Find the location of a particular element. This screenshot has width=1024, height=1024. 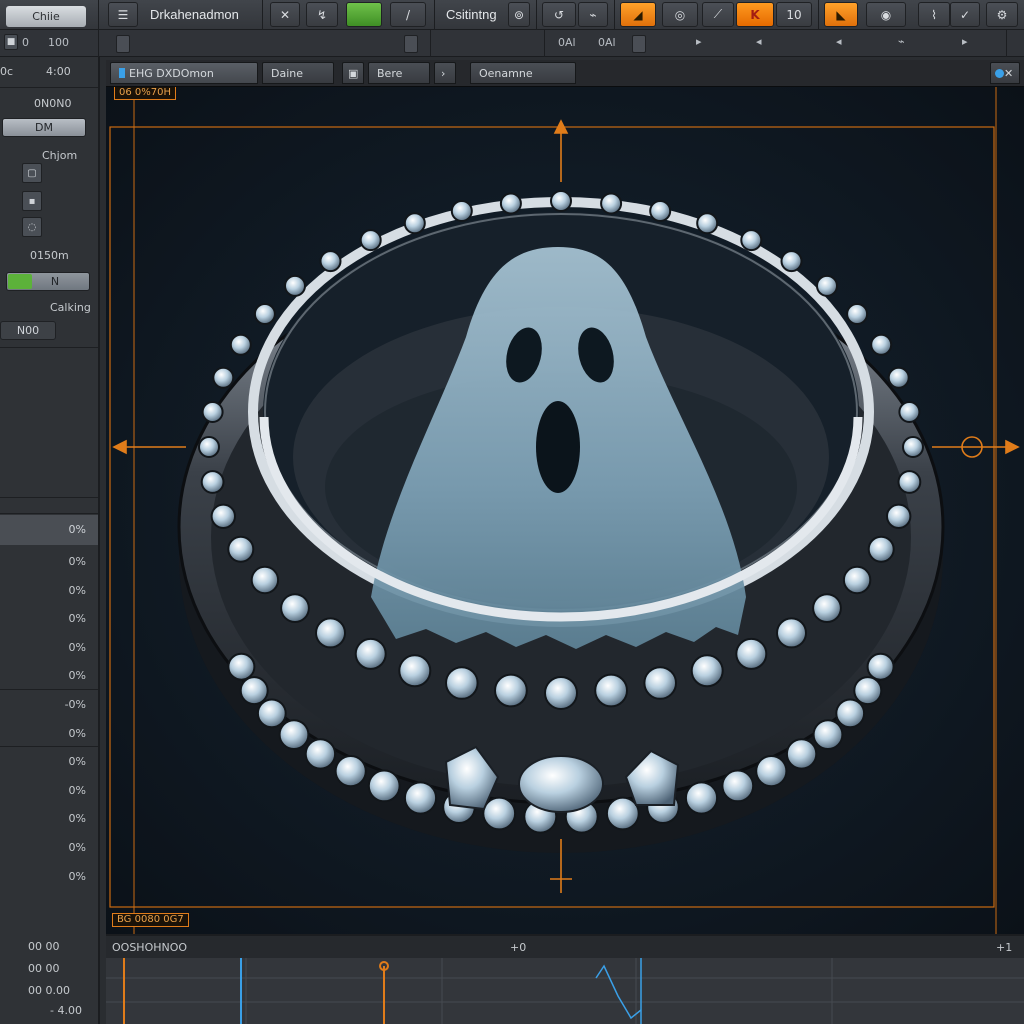

snap-toggle-button is located at coordinates (364, 14).